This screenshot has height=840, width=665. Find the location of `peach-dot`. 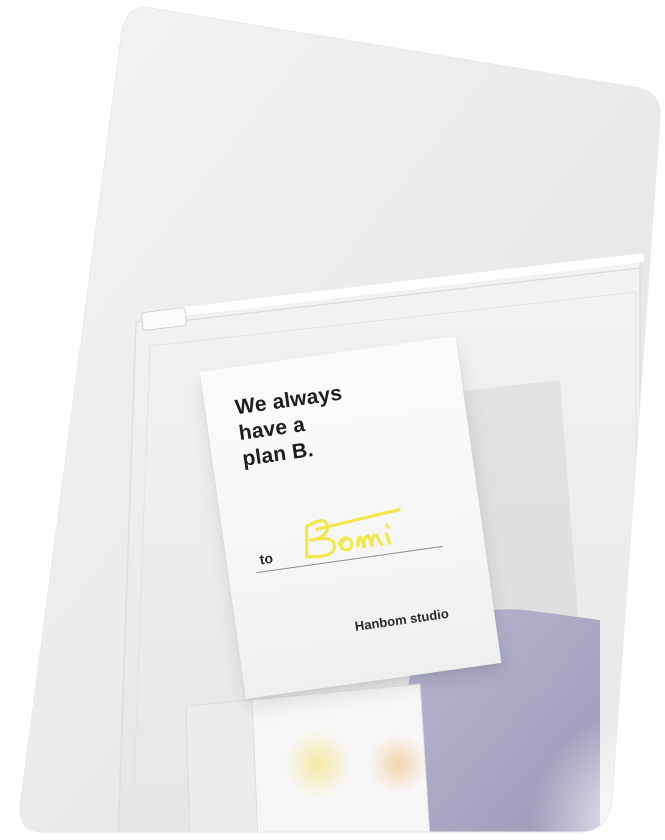

peach-dot is located at coordinates (398, 764).